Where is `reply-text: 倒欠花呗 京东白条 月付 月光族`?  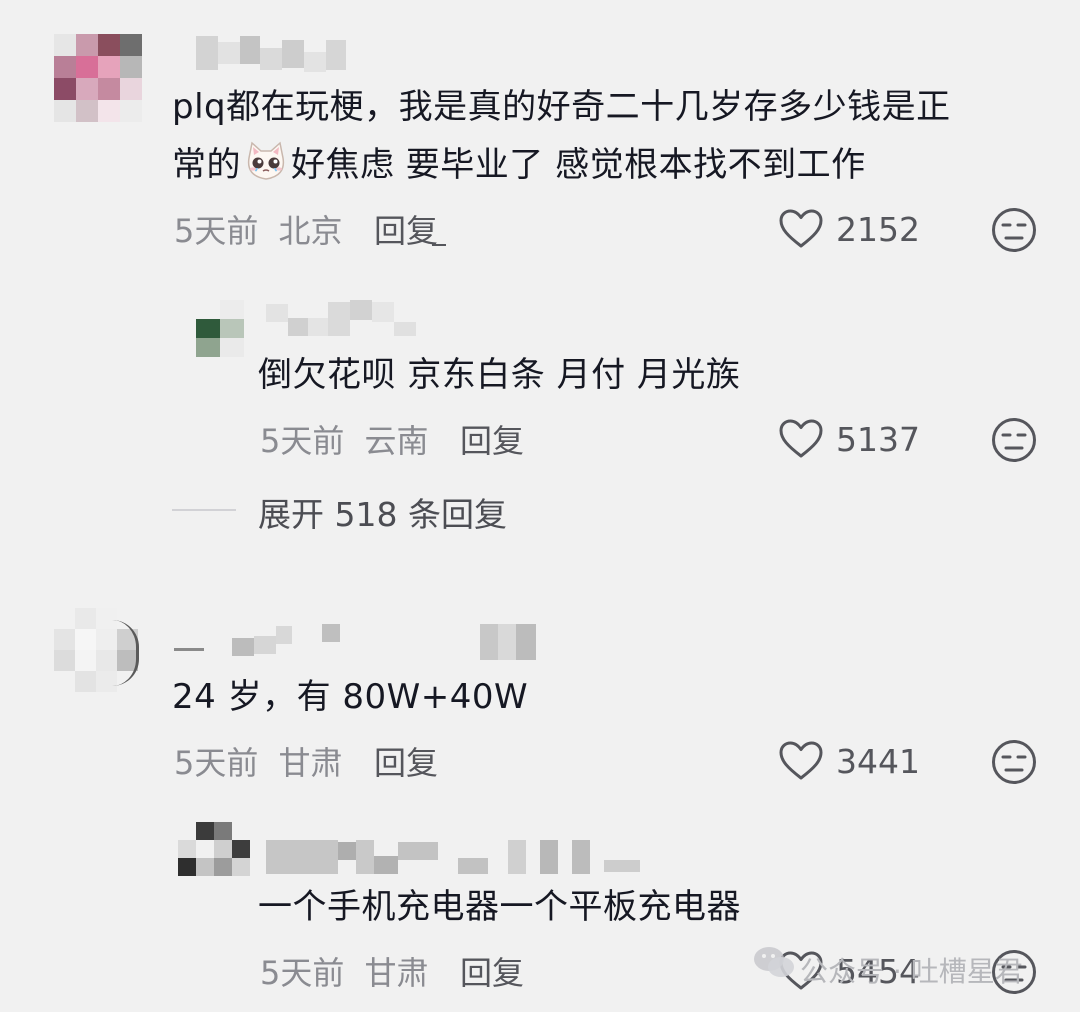 reply-text: 倒欠花呗 京东白条 月付 月光族 is located at coordinates (499, 375).